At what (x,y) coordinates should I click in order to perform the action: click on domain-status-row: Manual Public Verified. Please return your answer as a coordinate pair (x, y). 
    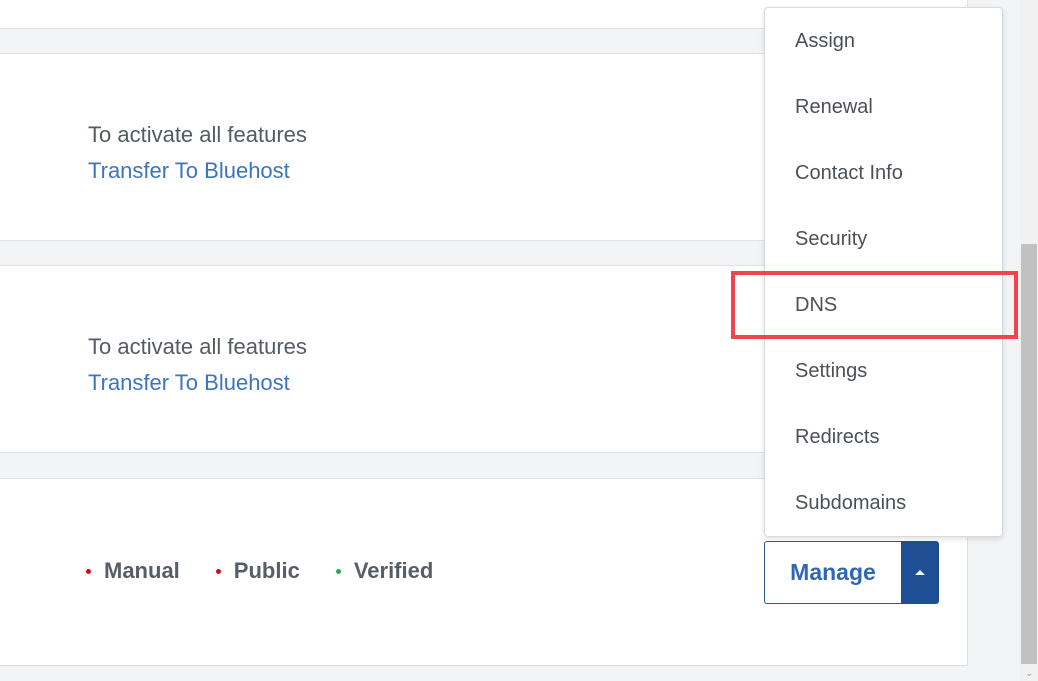
    Looking at the image, I should click on (277, 571).